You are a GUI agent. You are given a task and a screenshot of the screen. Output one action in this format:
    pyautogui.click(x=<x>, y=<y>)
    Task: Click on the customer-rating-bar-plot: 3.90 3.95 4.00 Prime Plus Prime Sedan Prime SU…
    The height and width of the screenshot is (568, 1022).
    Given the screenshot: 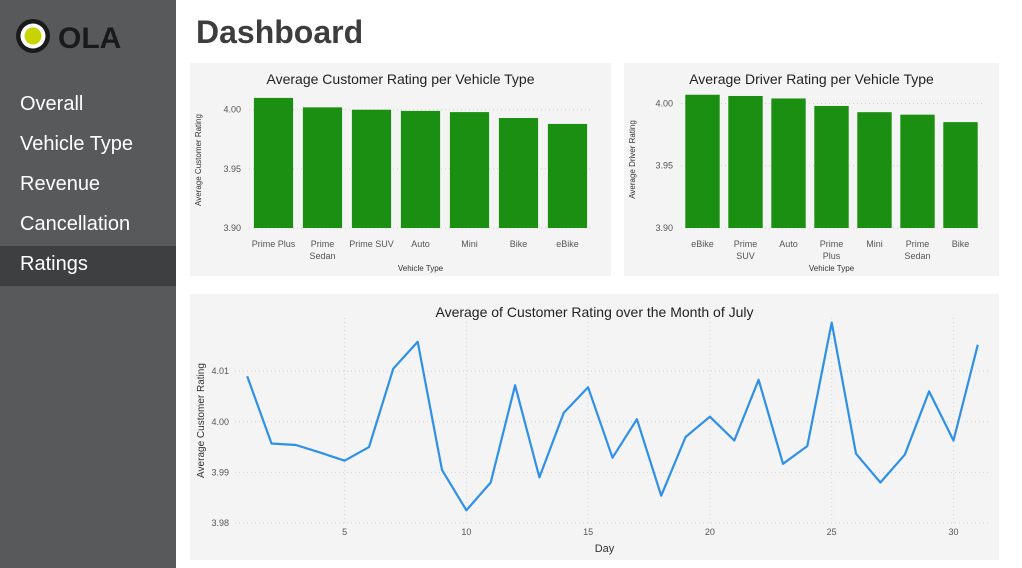 What is the action you would take?
    pyautogui.click(x=393, y=185)
    